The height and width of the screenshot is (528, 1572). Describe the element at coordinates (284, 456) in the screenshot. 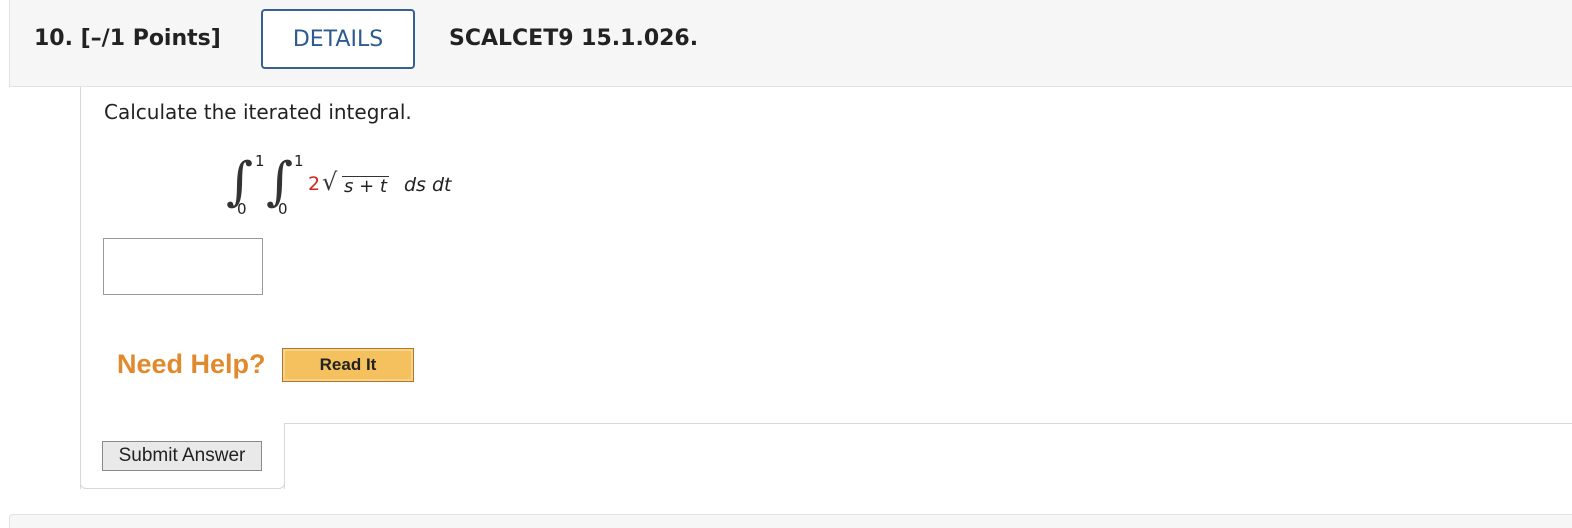

I see `panel-divider-vertical` at that location.